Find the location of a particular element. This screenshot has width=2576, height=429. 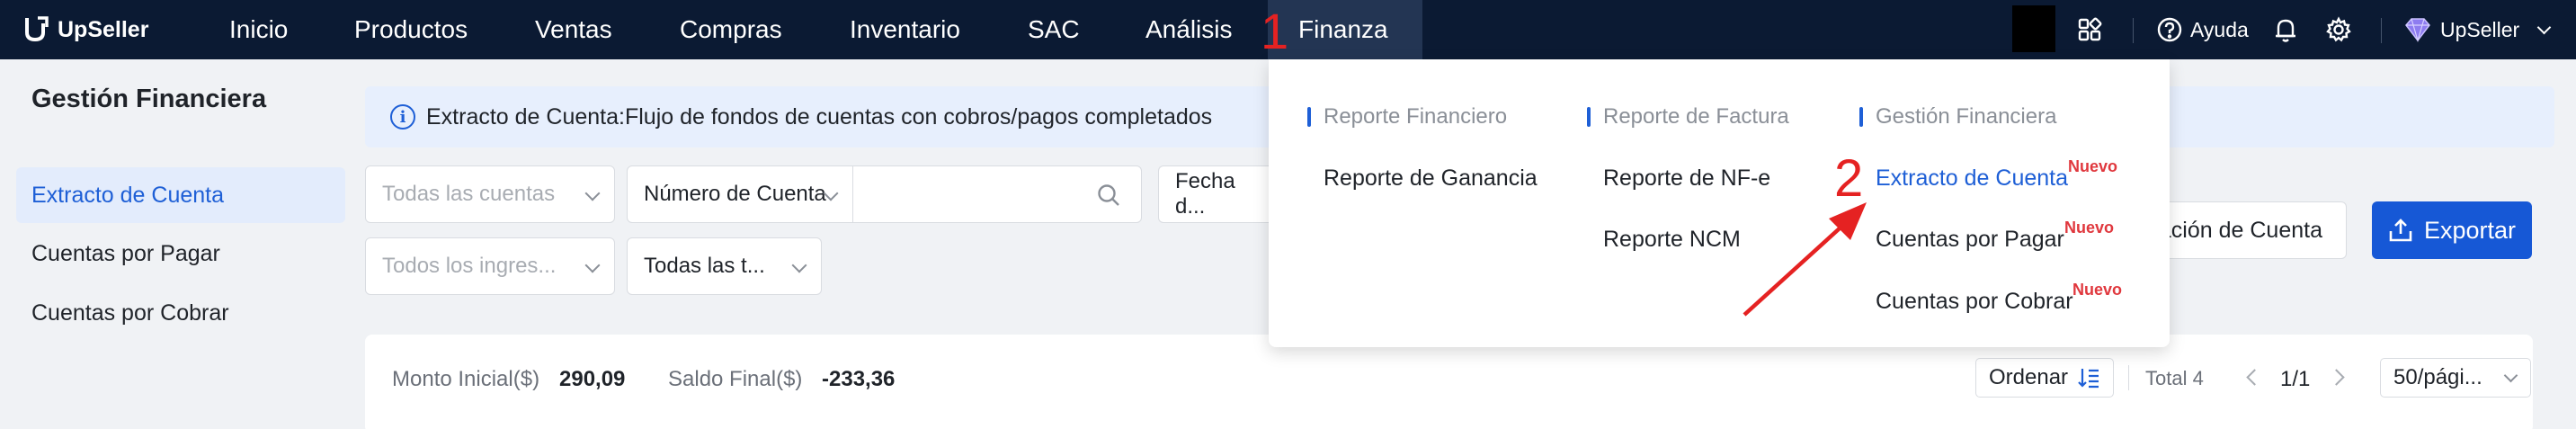

account-number-label: Número de Cuenta is located at coordinates (735, 194).